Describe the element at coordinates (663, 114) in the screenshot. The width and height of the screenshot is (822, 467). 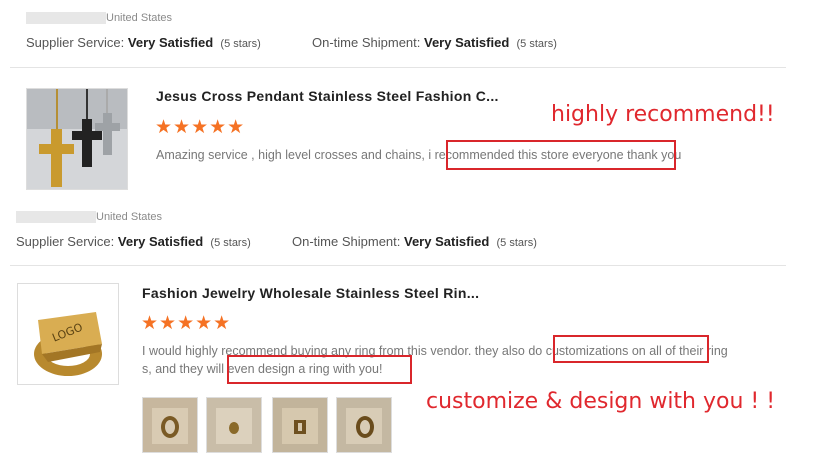
I see `annotation-highly-recommend: highly recommend!!` at that location.